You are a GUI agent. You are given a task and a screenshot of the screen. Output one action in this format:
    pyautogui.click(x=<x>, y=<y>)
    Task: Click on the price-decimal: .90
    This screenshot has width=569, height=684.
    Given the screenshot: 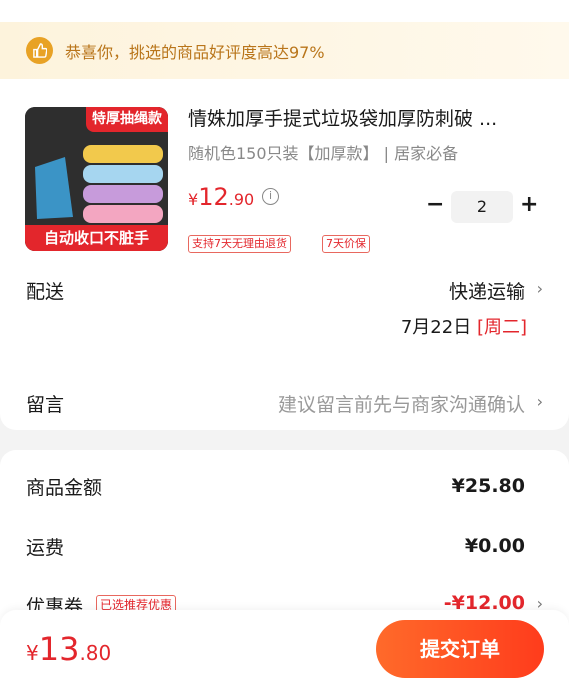 What is the action you would take?
    pyautogui.click(x=241, y=199)
    